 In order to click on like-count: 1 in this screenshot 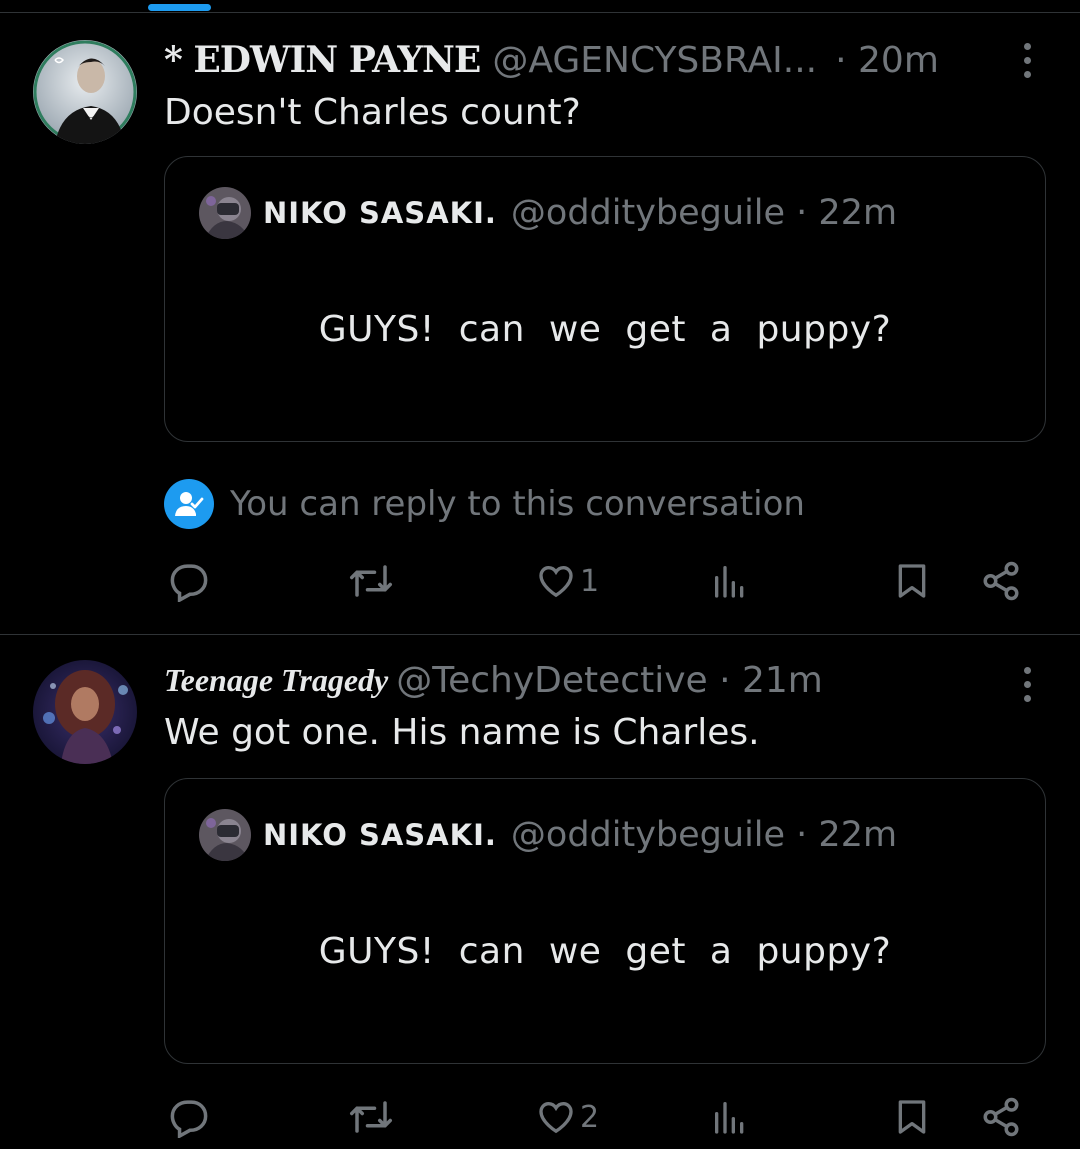, I will do `click(590, 581)`.